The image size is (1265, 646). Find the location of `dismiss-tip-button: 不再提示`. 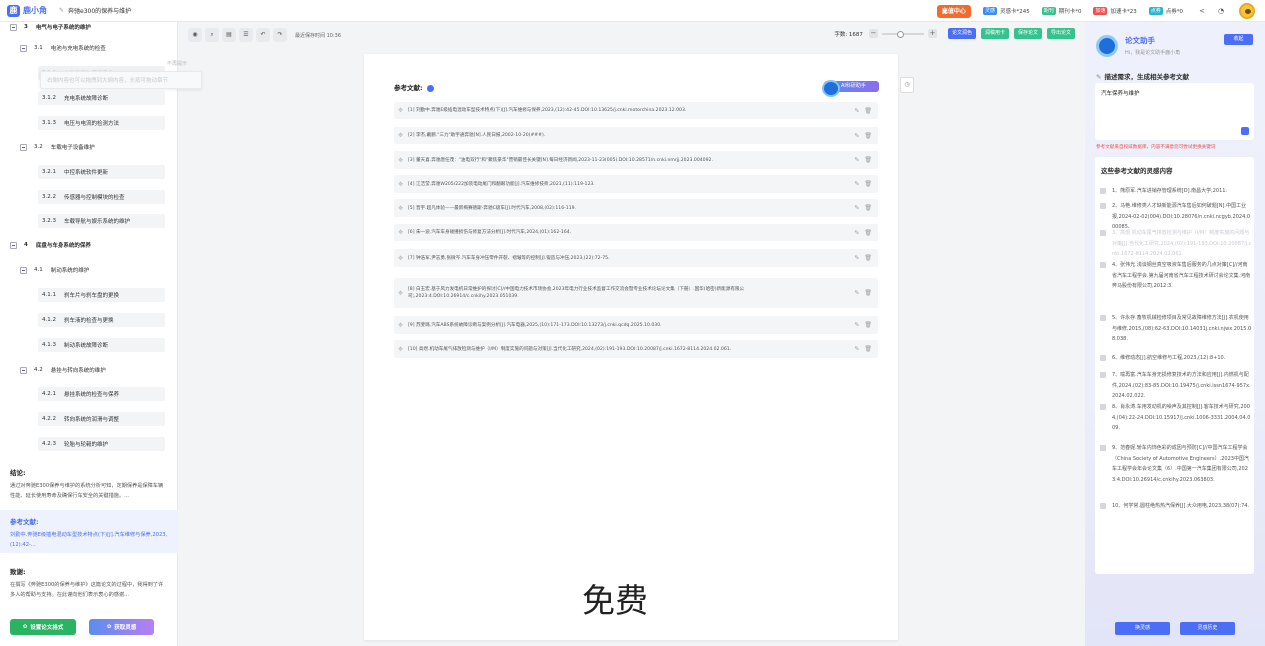

dismiss-tip-button: 不再提示 is located at coordinates (177, 63).